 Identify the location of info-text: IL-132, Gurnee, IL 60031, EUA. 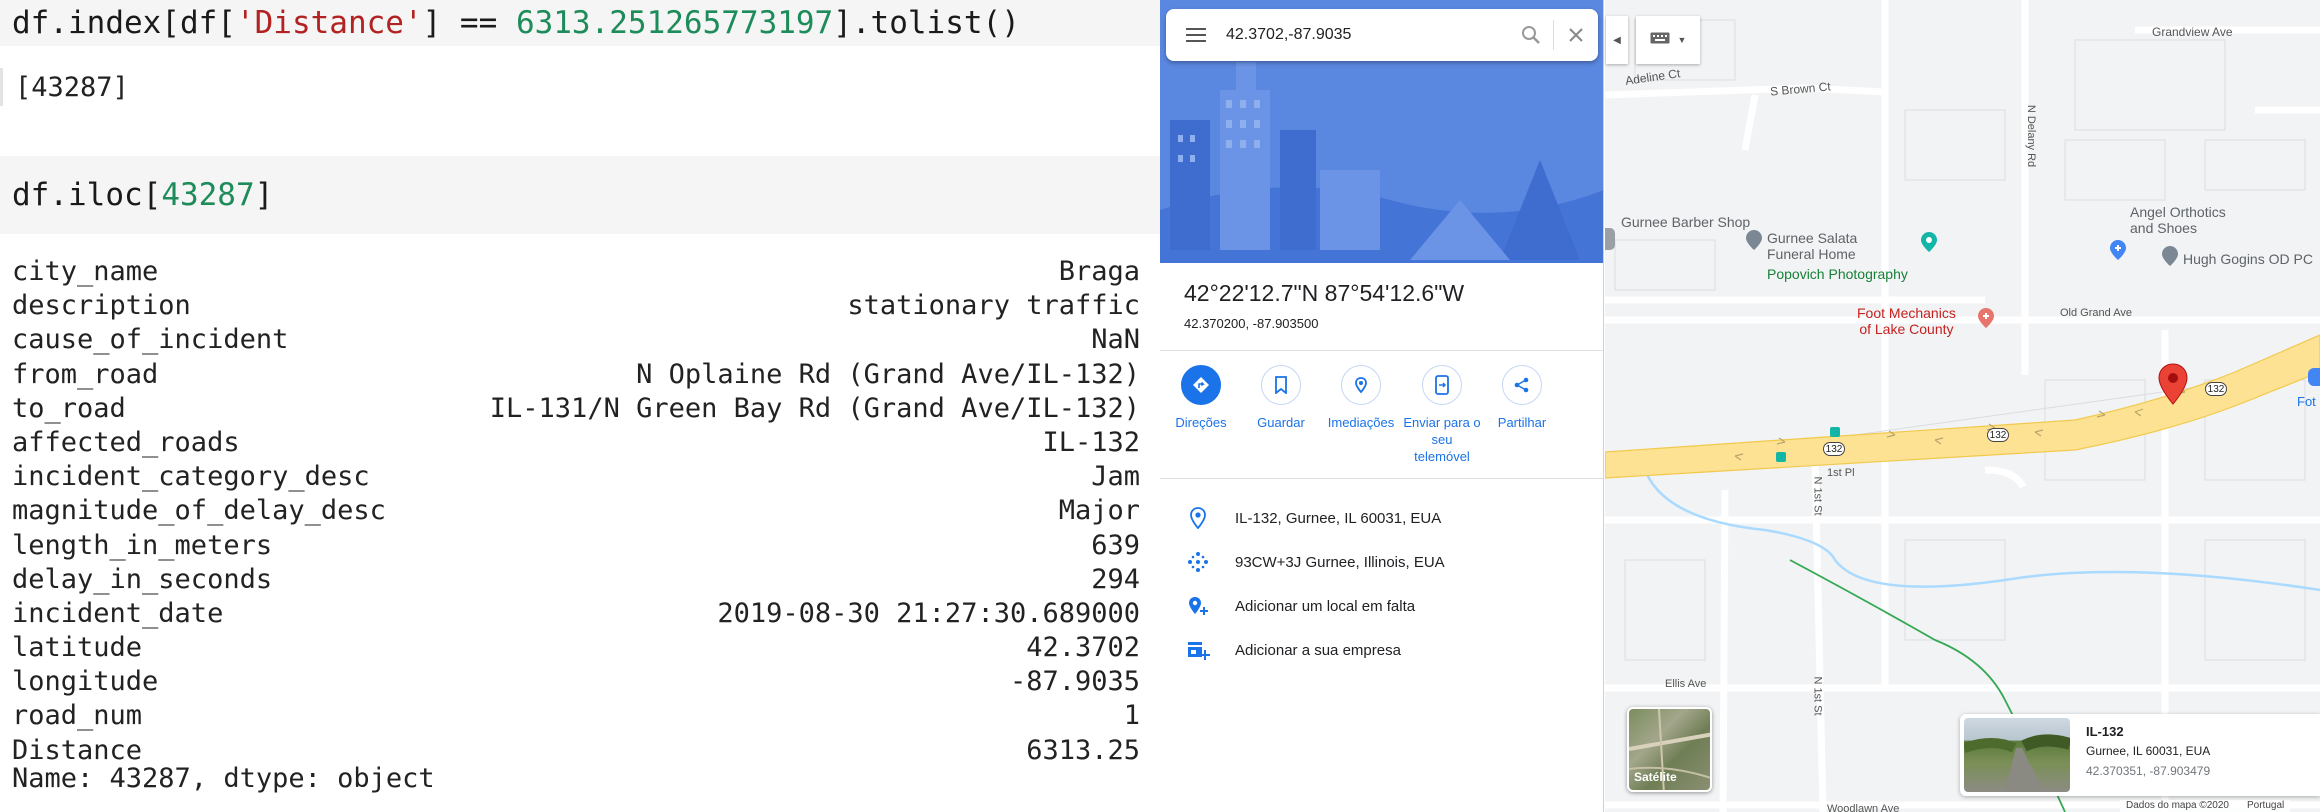
(1338, 518).